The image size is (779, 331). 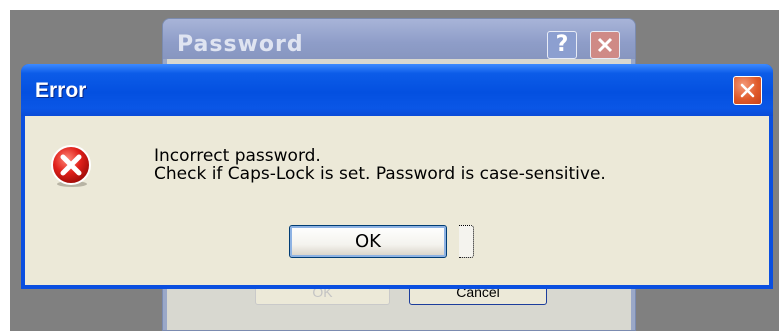 I want to click on password-close-button, so click(x=605, y=45).